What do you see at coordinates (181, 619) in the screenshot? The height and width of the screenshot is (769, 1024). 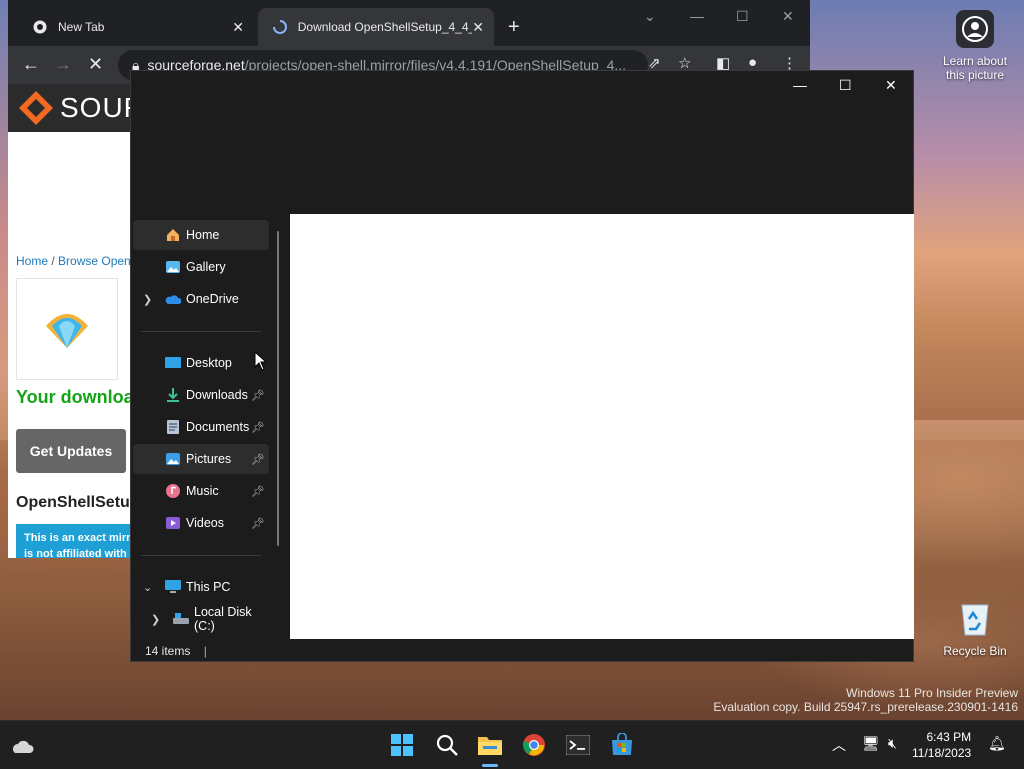 I see `drive-icon` at bounding box center [181, 619].